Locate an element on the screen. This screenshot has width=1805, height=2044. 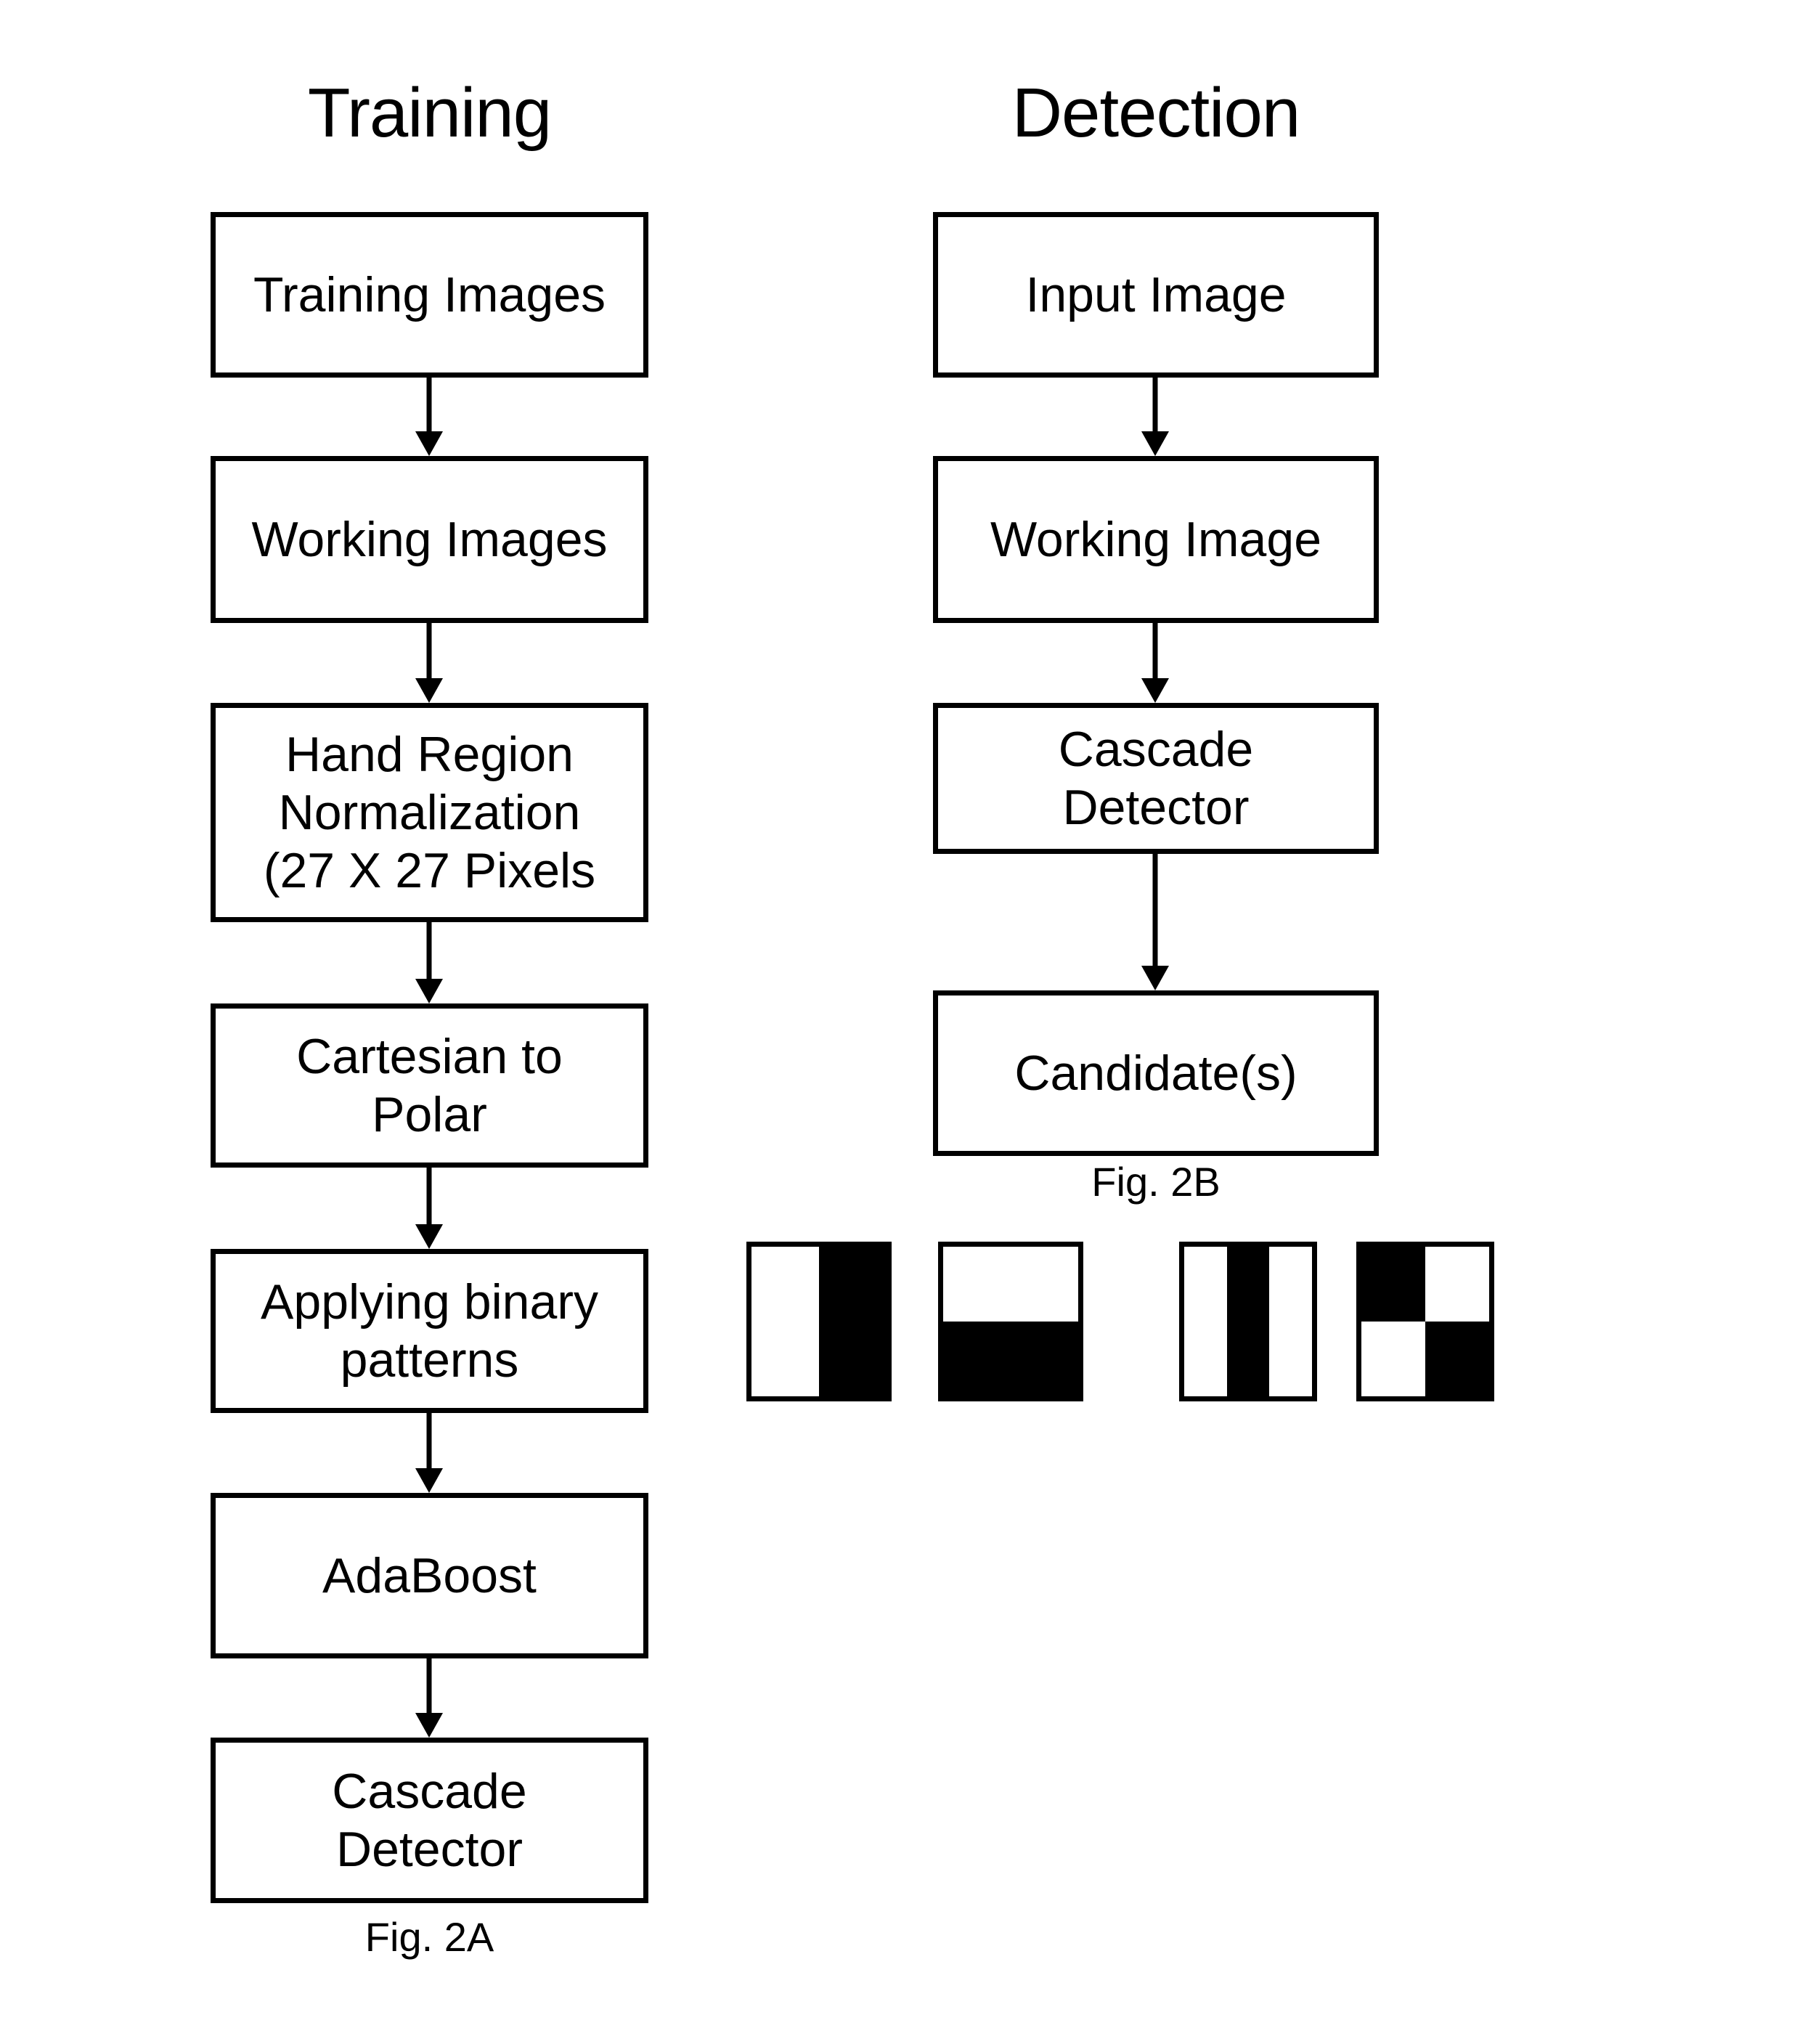
flow-box-label: Input Image is located at coordinates (1156, 294).